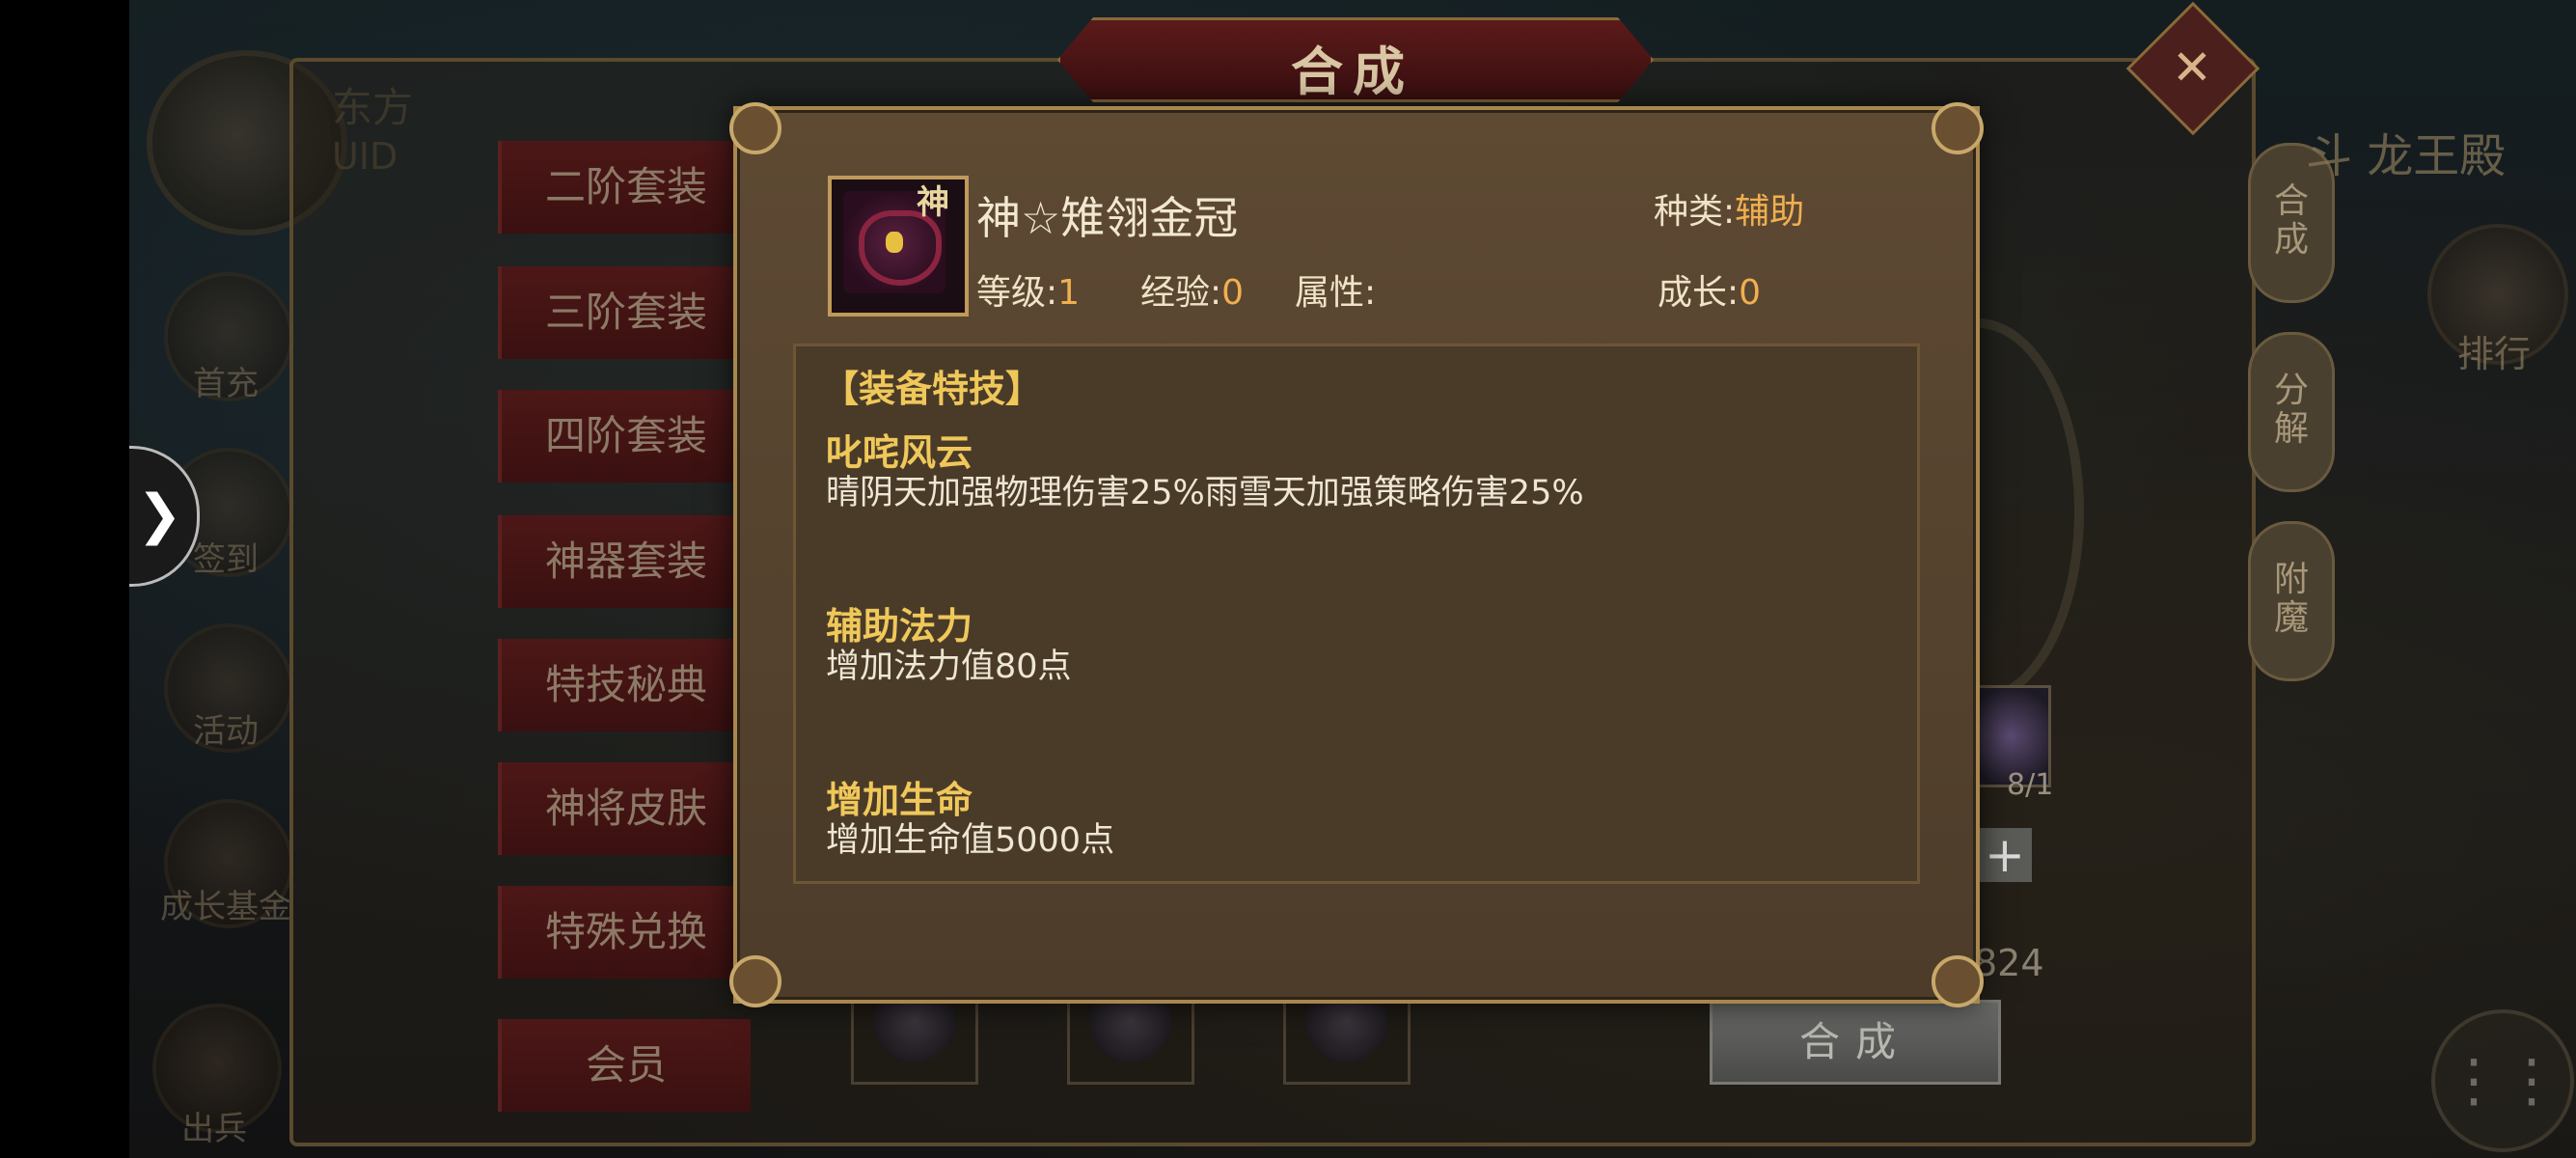 The image size is (2576, 1158). I want to click on tab-special-exchange: 特殊兑换, so click(625, 932).